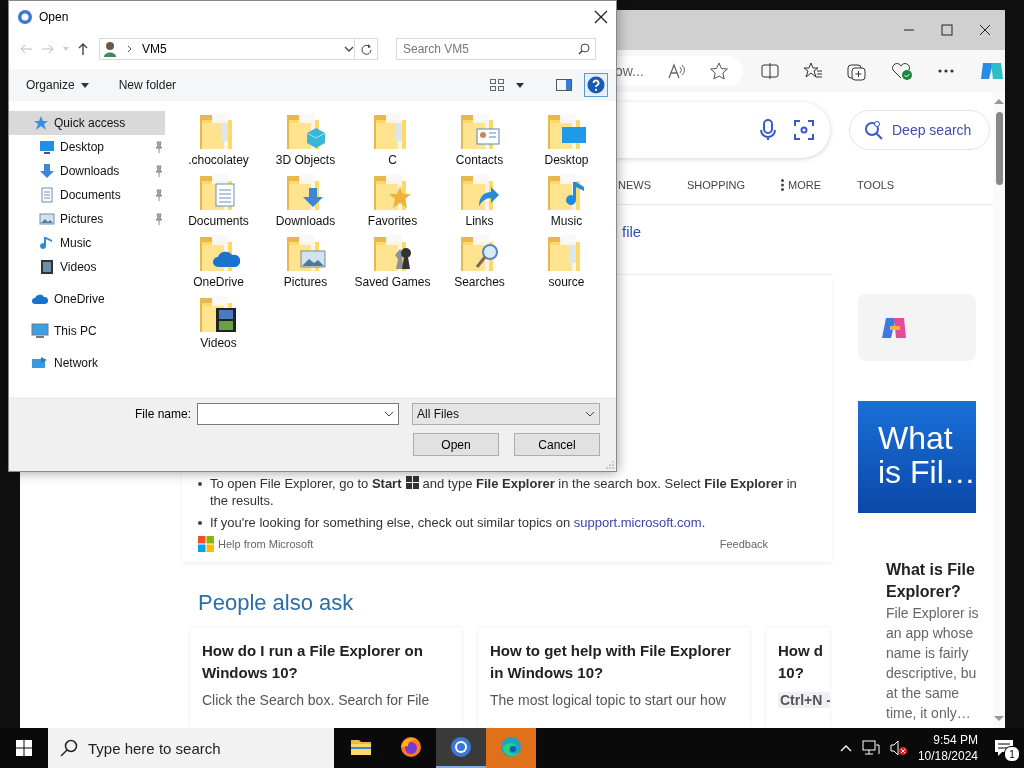 The width and height of the screenshot is (1024, 768). I want to click on notification-badge: 1, so click(1012, 754).